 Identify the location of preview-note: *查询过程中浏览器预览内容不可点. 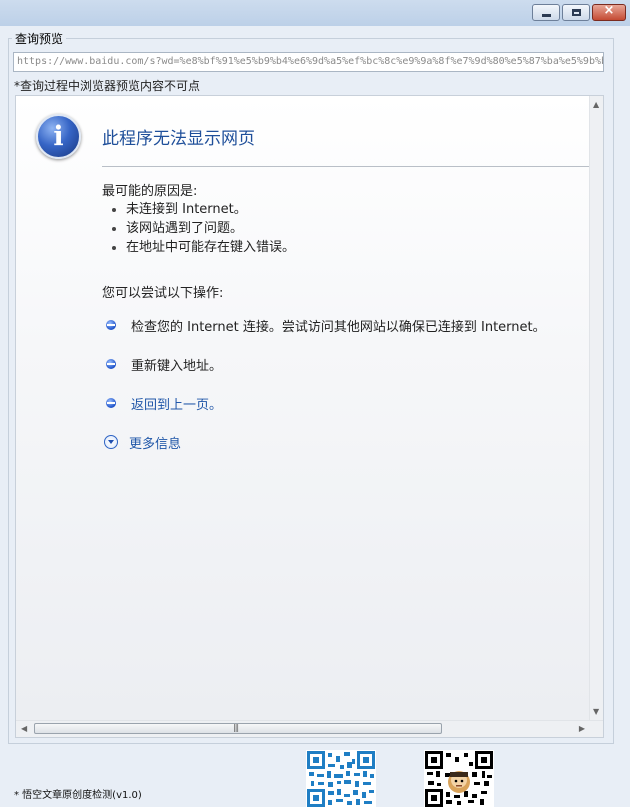
(107, 86).